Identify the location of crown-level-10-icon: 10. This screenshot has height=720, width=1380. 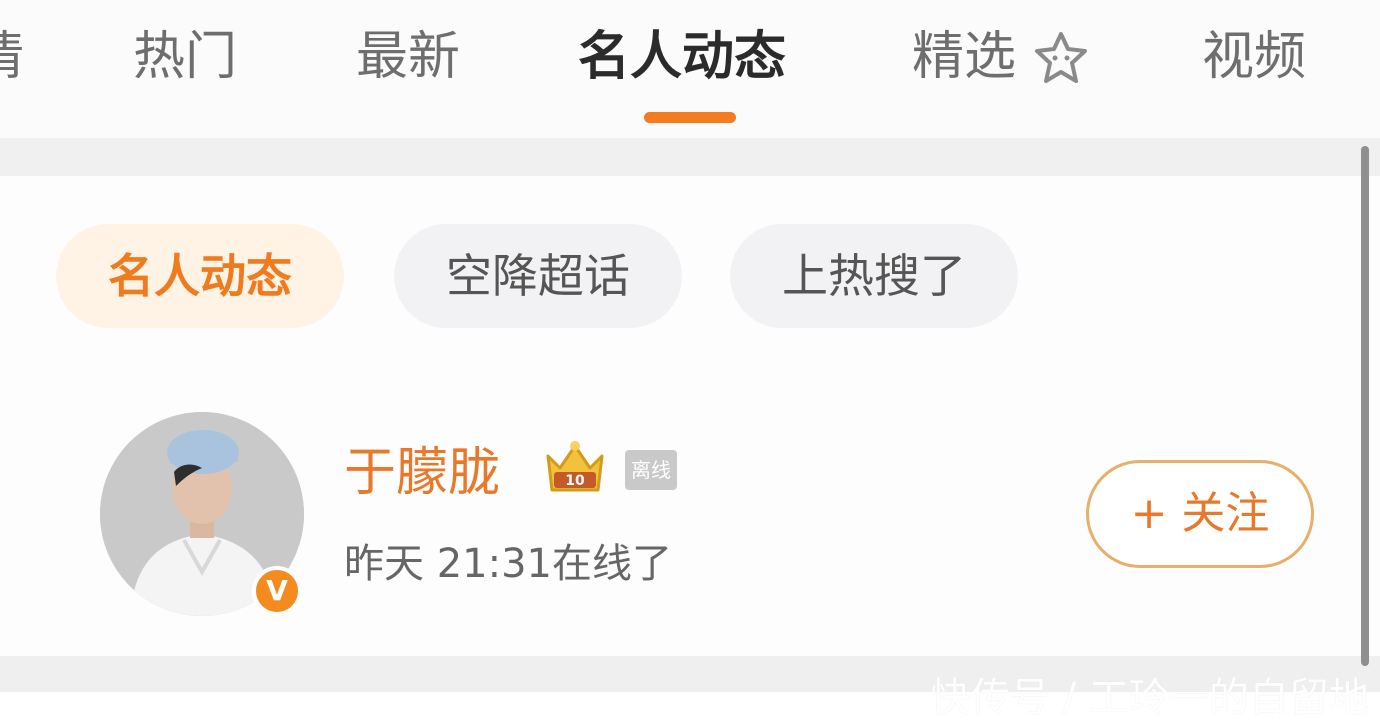
(575, 466).